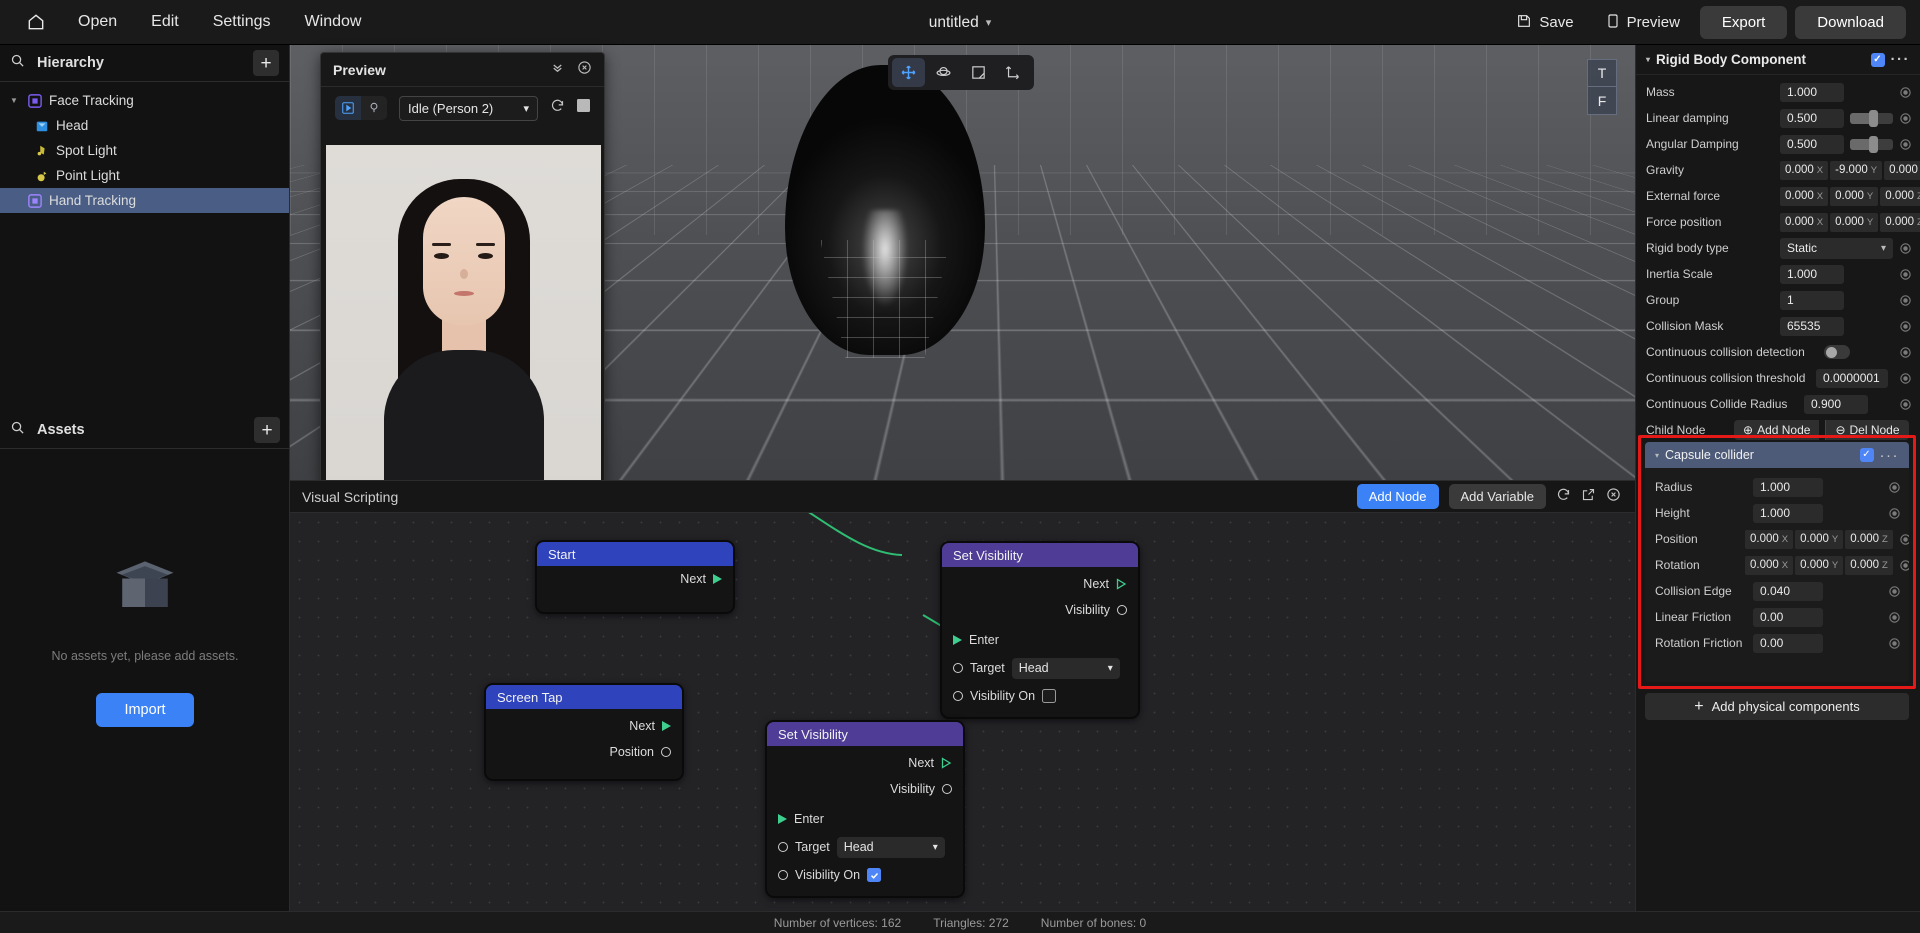 This screenshot has height=933, width=1920. I want to click on assets-add-button: +, so click(267, 430).